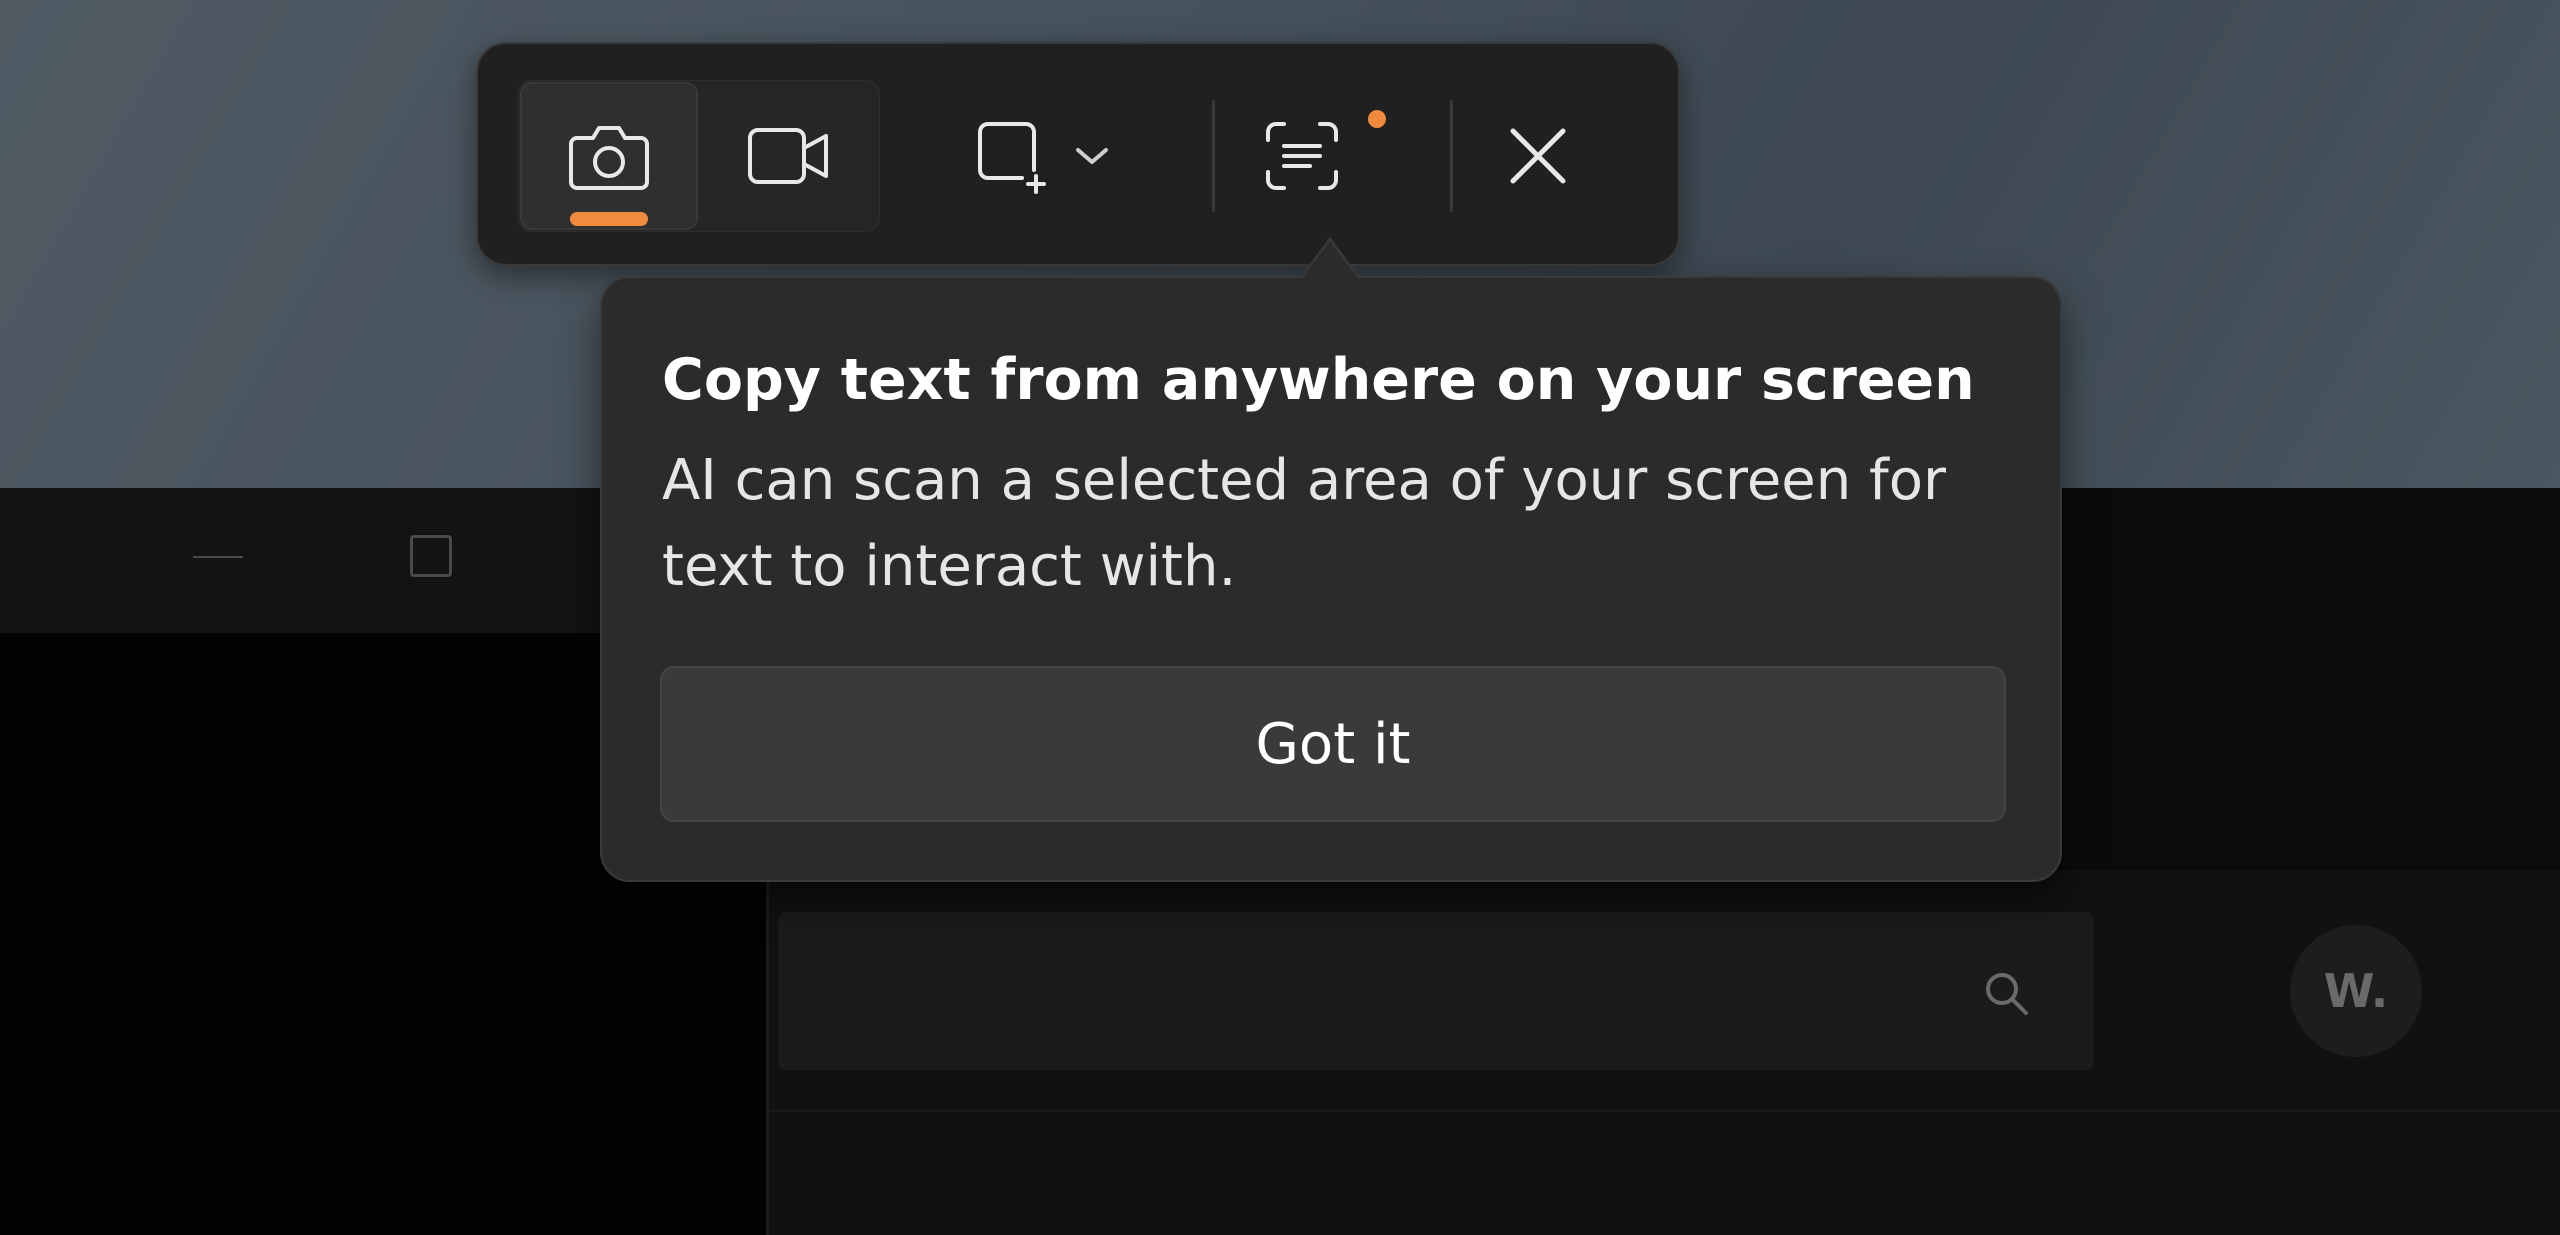 The image size is (2560, 1235). What do you see at coordinates (2006, 993) in the screenshot?
I see `search-icon` at bounding box center [2006, 993].